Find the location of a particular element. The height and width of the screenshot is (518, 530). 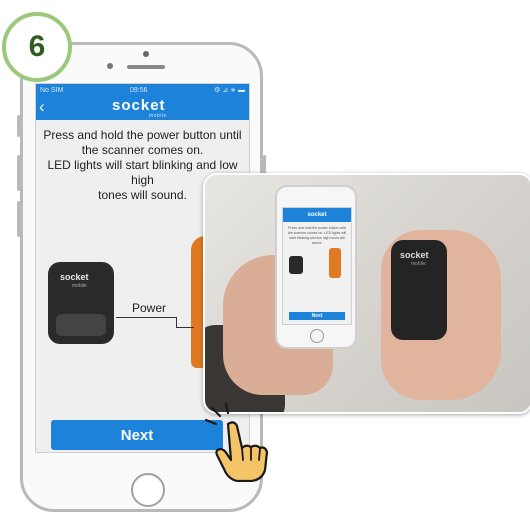

photo-phone-logo: socket is located at coordinates (317, 215).